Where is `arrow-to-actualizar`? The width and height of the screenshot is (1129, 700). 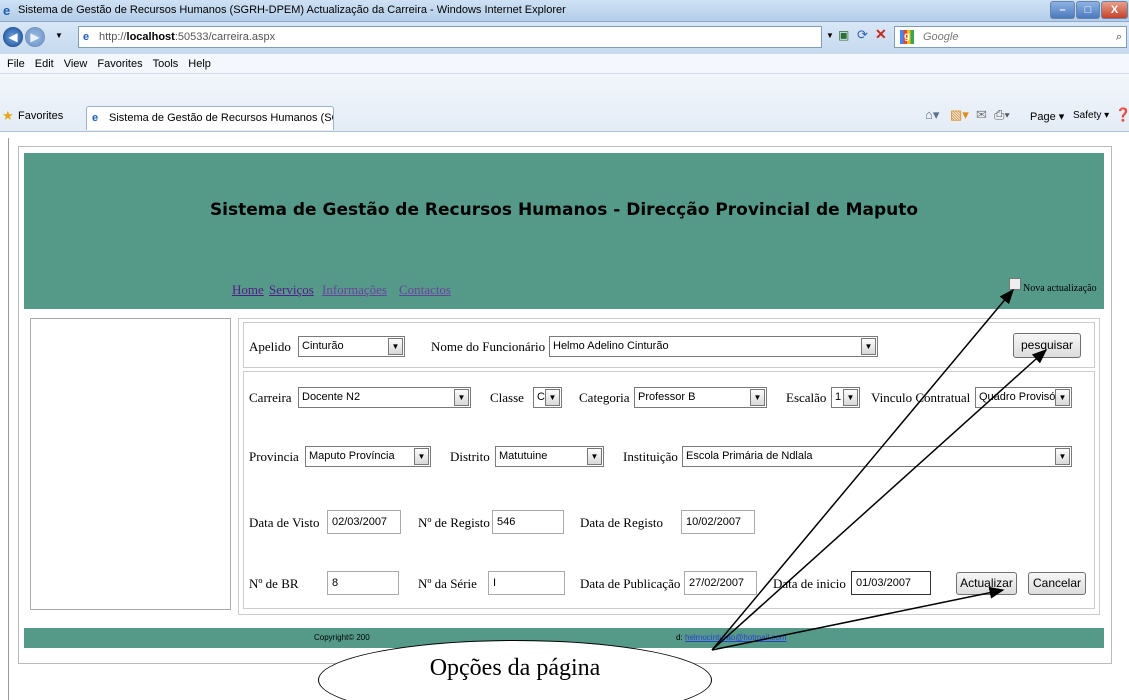 arrow-to-actualizar is located at coordinates (858, 618).